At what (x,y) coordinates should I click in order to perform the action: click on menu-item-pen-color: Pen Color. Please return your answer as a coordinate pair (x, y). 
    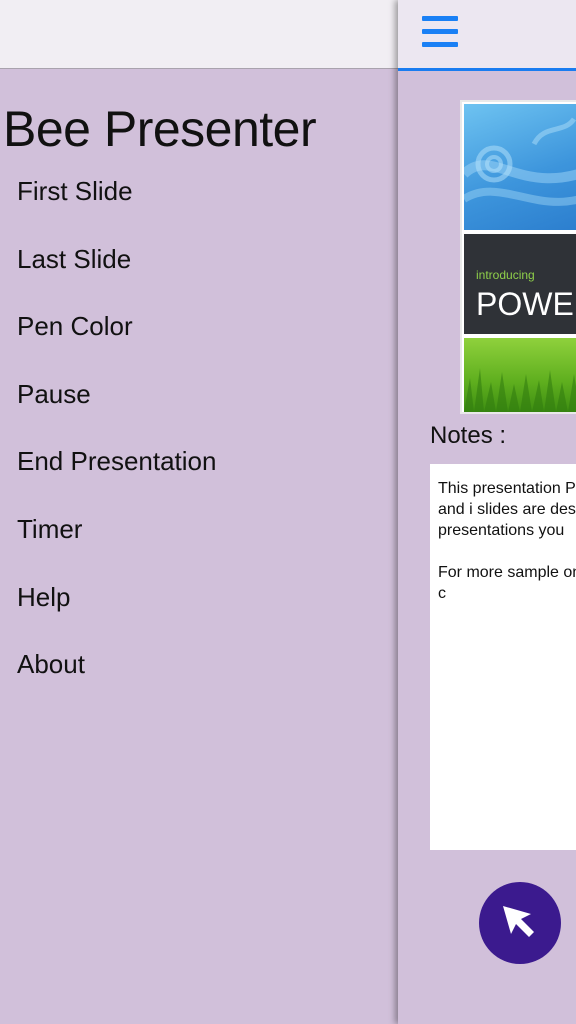
    Looking at the image, I should click on (75, 326).